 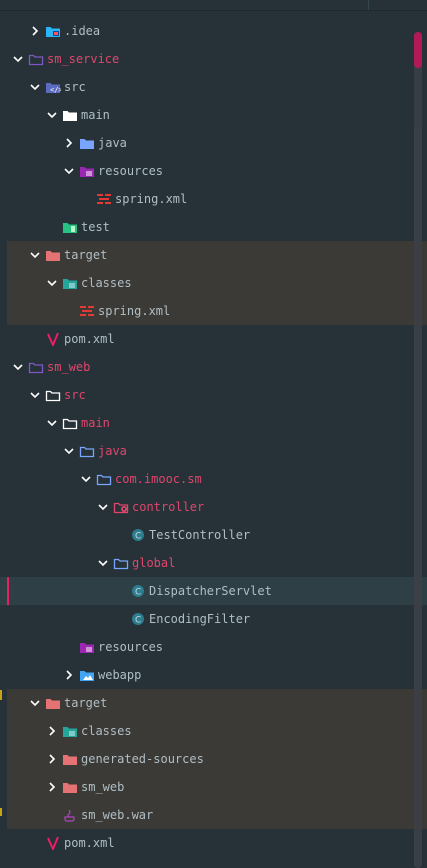 I want to click on tree-item-label: spring.xml, so click(x=151, y=199).